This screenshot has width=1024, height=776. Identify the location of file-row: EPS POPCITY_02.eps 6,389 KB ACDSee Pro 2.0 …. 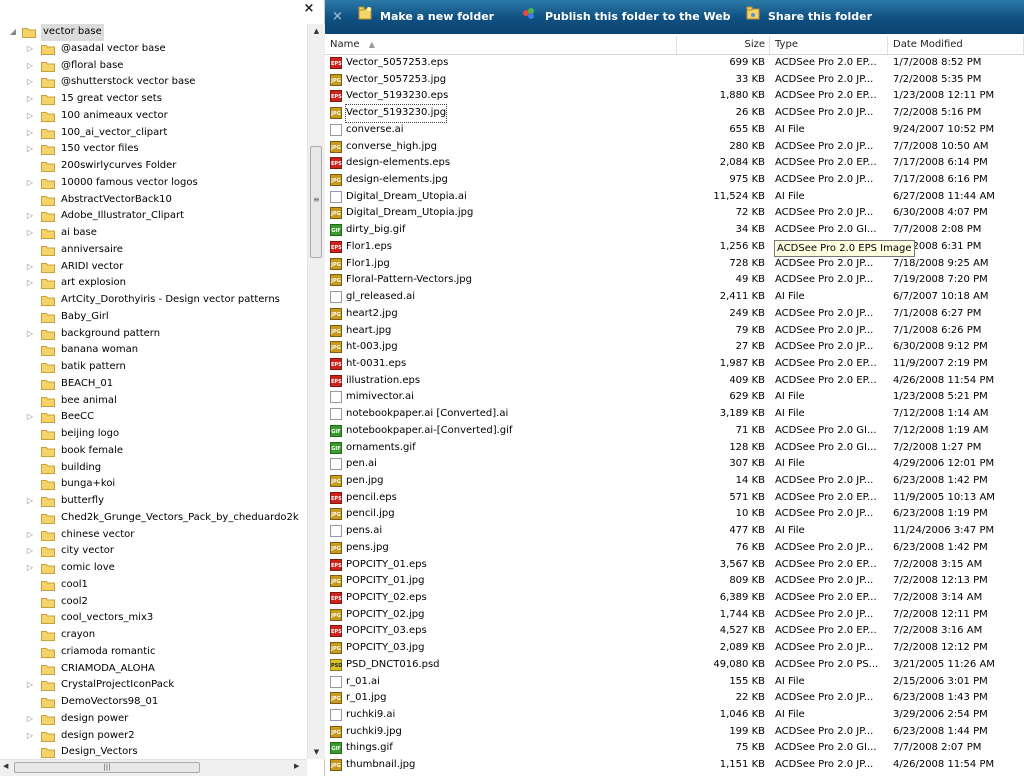
(674, 598).